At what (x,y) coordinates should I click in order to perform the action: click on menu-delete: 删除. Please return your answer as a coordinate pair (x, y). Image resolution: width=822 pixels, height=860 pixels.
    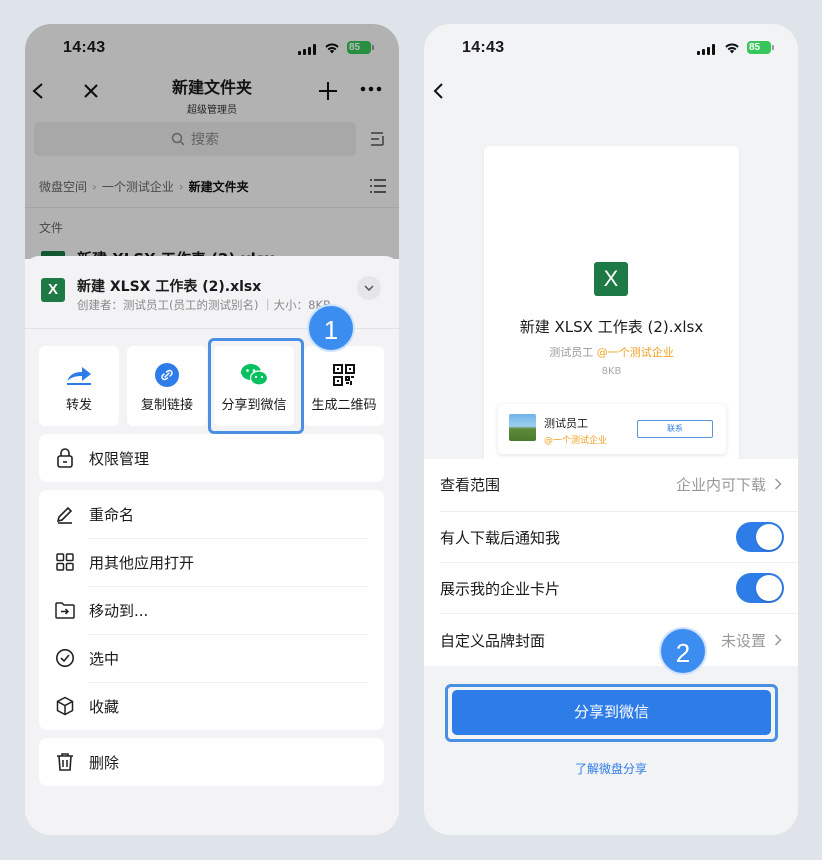
    Looking at the image, I should click on (211, 762).